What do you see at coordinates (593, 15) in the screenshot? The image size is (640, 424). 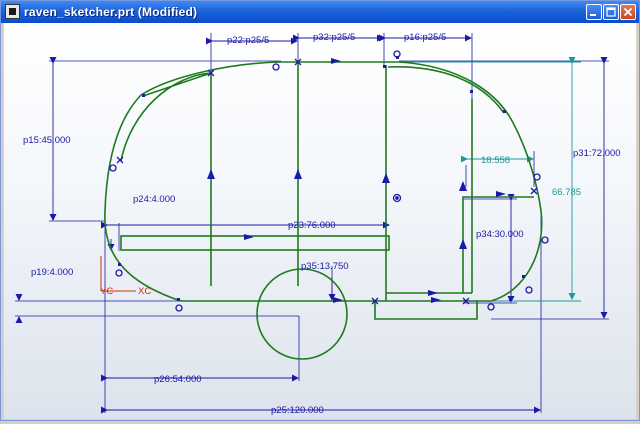 I see `minimize-icon` at bounding box center [593, 15].